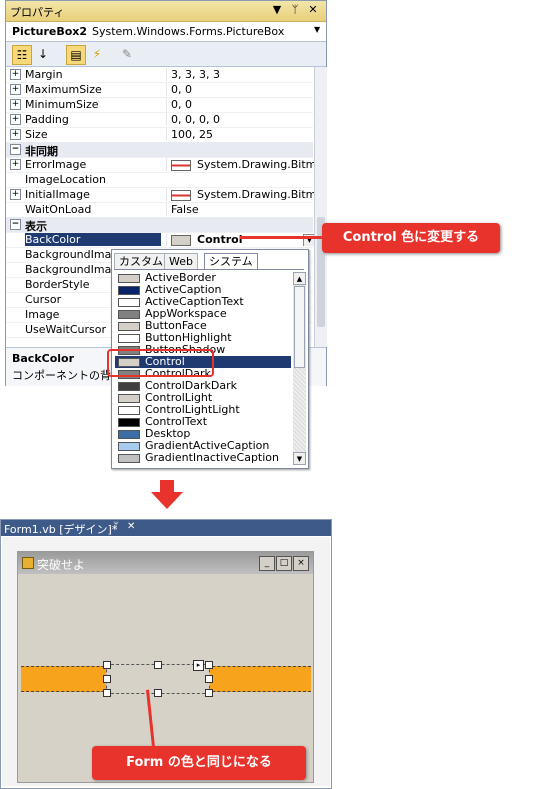 Image resolution: width=546 pixels, height=789 pixels. What do you see at coordinates (277, 10) in the screenshot?
I see `dropdown-arrow-icon: ▼` at bounding box center [277, 10].